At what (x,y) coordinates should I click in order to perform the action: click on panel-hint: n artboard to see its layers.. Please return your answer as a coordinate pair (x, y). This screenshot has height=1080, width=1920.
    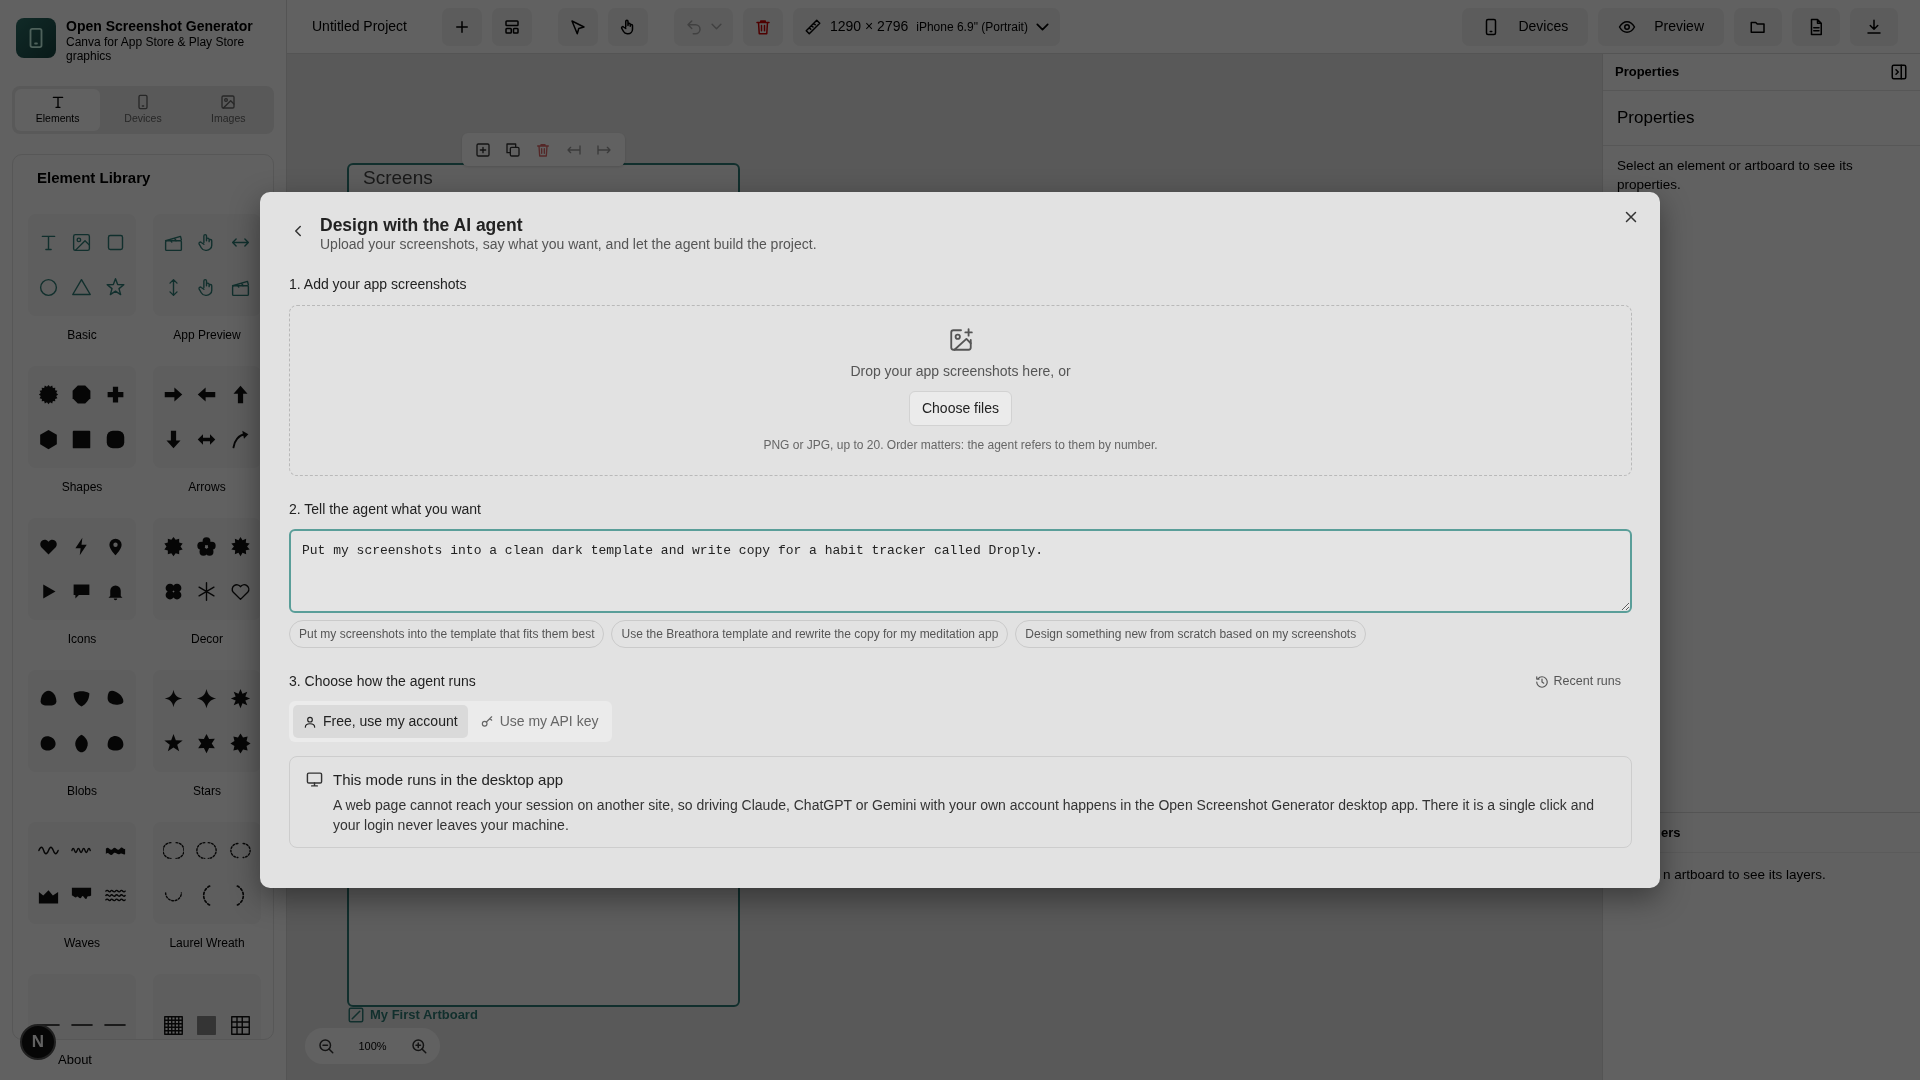
    Looking at the image, I should click on (1744, 874).